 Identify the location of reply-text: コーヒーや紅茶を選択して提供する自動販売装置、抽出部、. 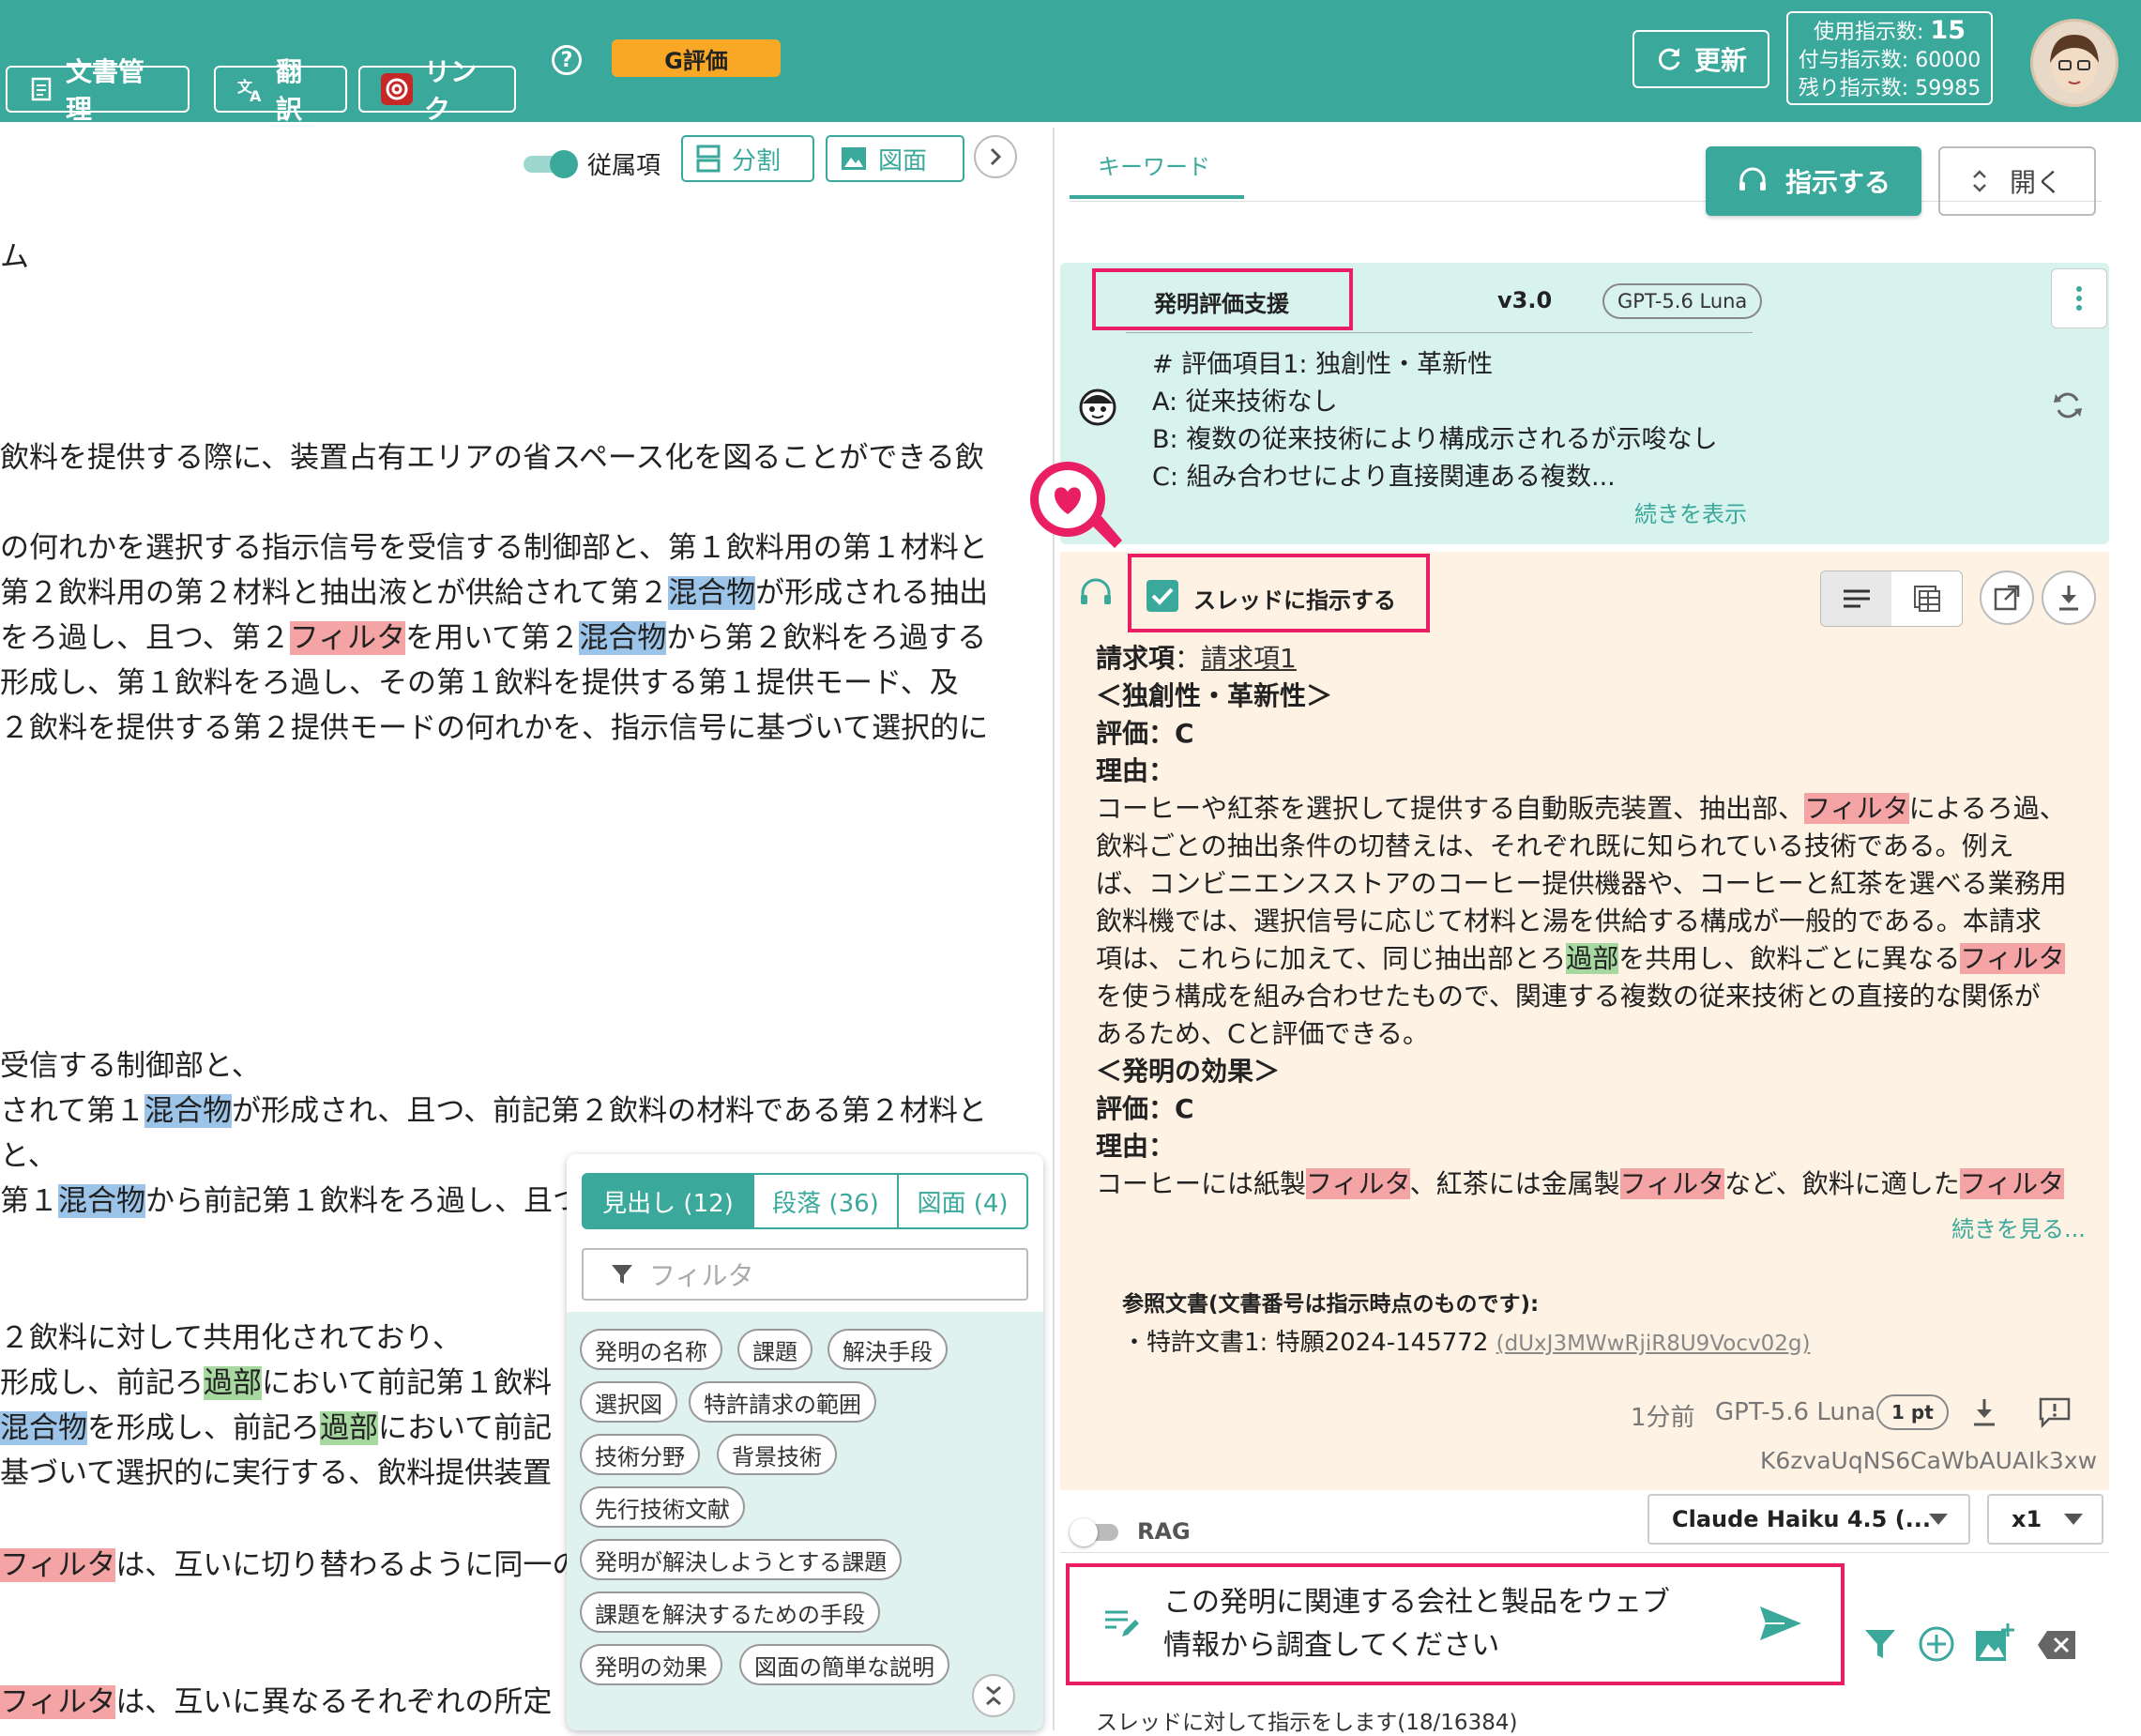
(1450, 808).